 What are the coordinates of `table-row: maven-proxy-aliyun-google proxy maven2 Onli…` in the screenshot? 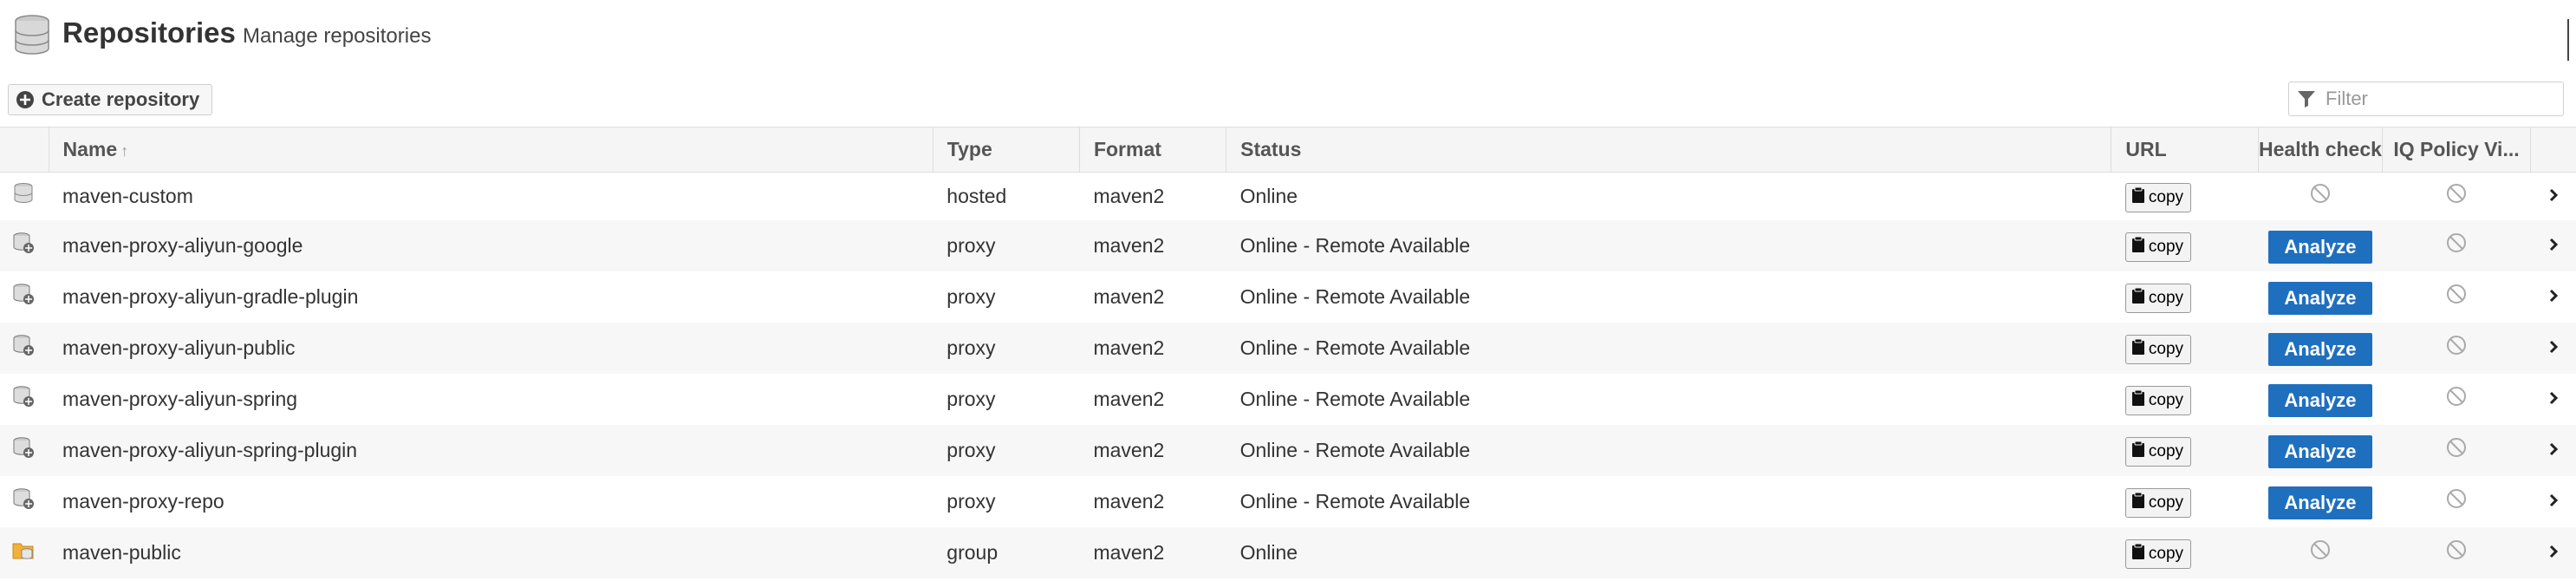 It's located at (1288, 245).